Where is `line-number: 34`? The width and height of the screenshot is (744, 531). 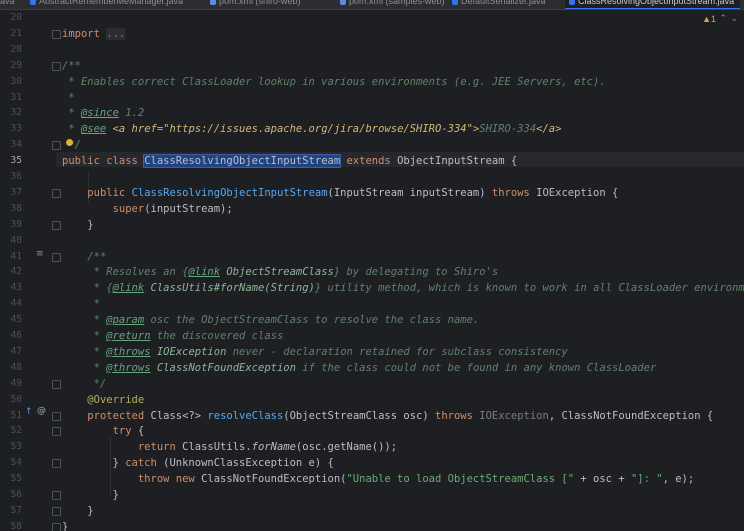
line-number: 34 is located at coordinates (11, 145).